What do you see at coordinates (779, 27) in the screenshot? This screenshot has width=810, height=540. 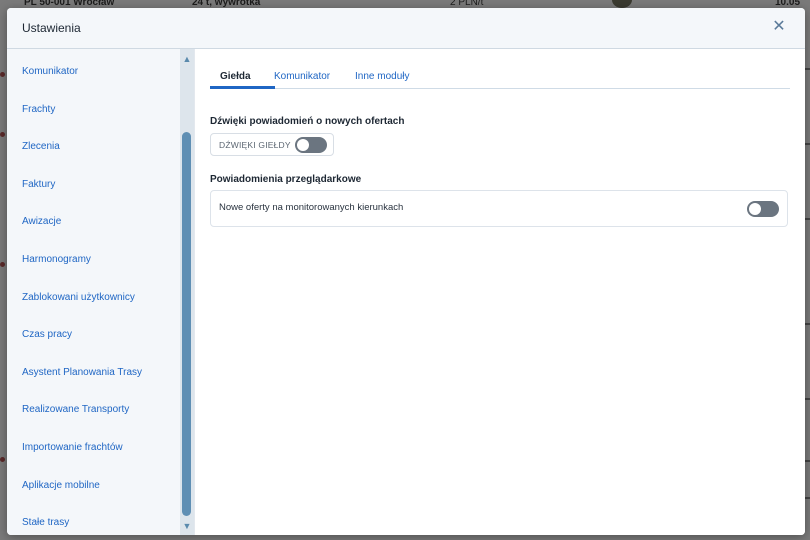 I see `close-icon: ✕` at bounding box center [779, 27].